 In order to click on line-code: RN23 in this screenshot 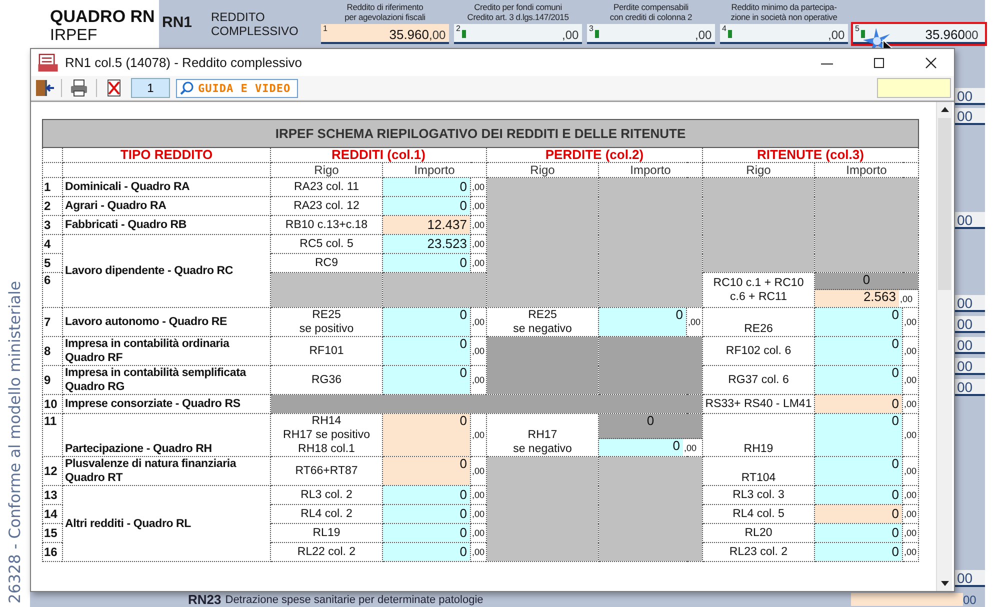, I will do `click(205, 599)`.